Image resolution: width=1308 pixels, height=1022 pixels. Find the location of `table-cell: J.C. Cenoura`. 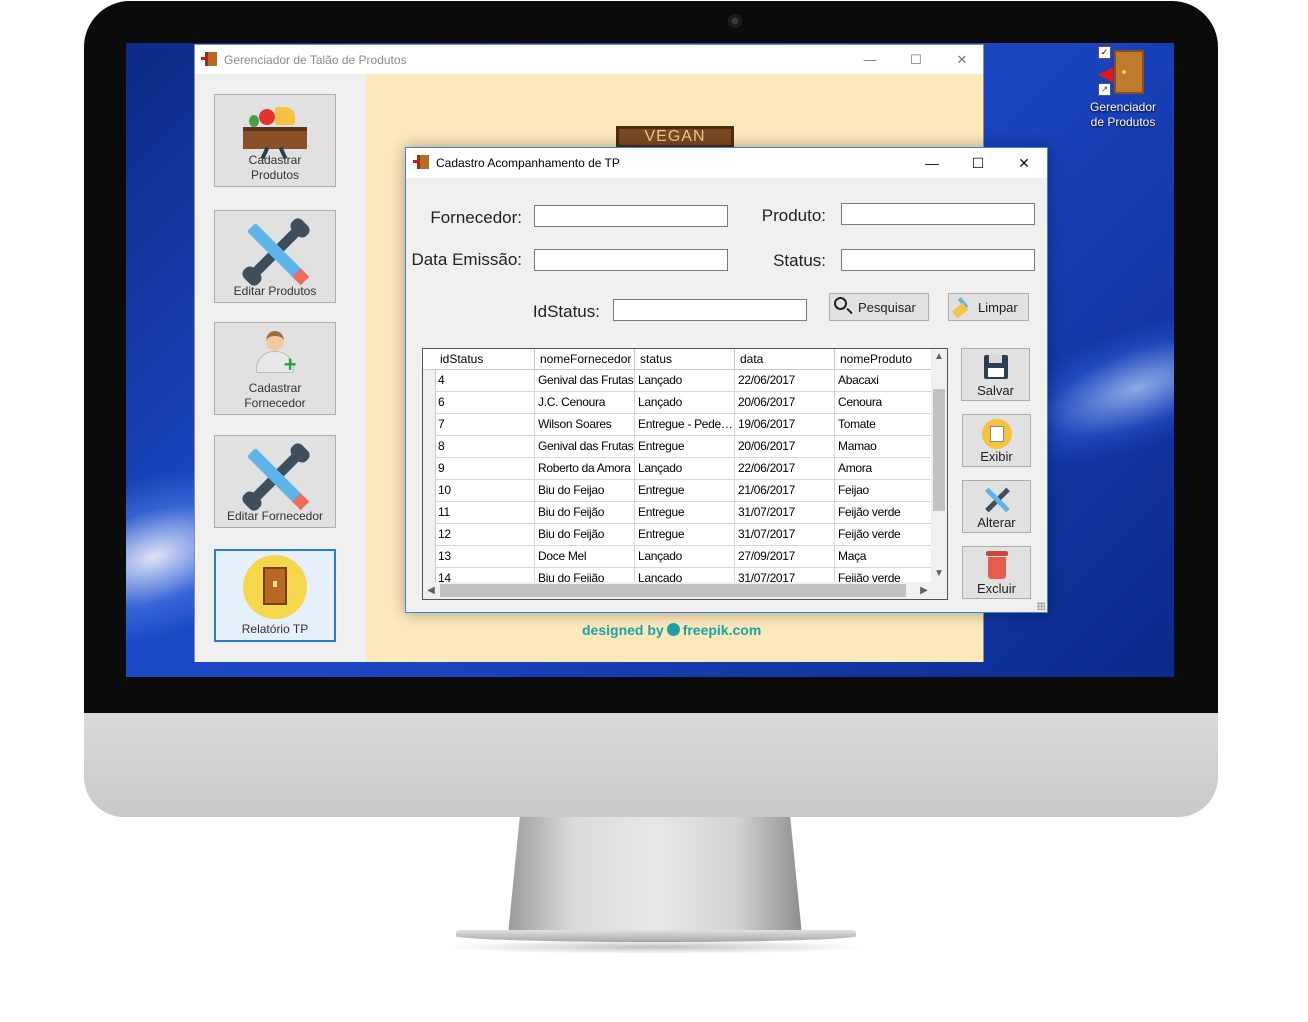

table-cell: J.C. Cenoura is located at coordinates (585, 402).